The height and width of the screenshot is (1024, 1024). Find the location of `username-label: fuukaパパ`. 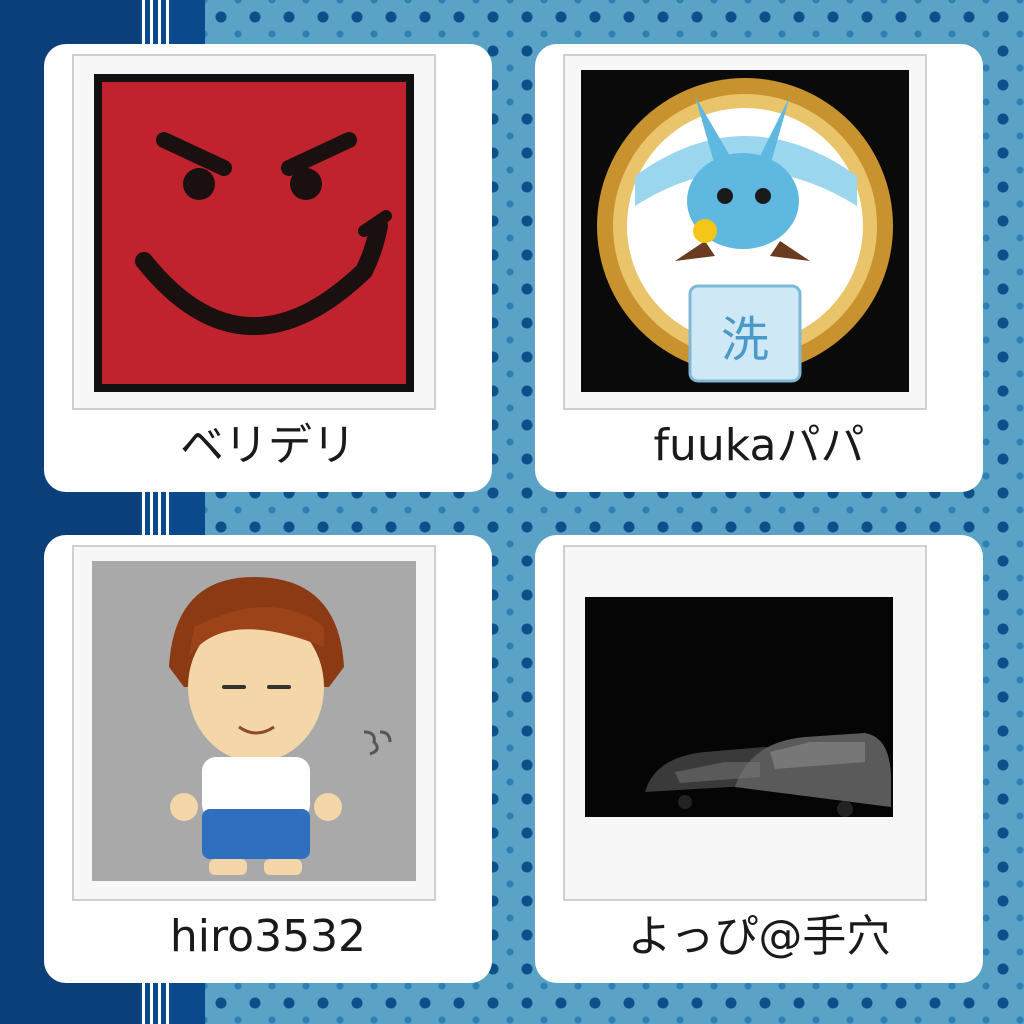

username-label: fuukaパパ is located at coordinates (759, 445).